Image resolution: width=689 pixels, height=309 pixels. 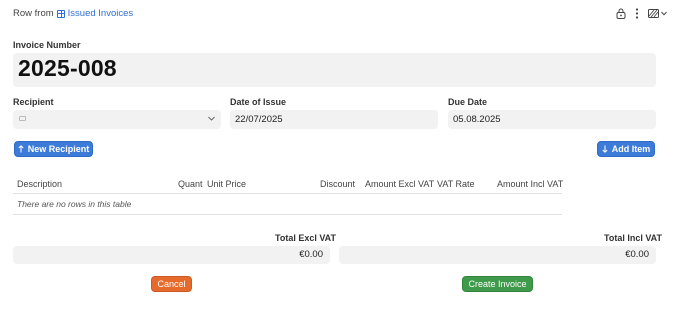 What do you see at coordinates (33, 102) in the screenshot?
I see `recipient-label: Recipient` at bounding box center [33, 102].